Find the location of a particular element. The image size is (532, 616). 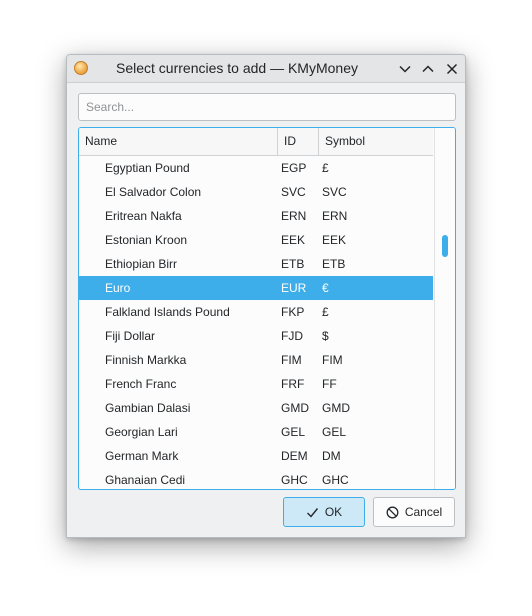

window-title: Select currencies to add — KMyMoney is located at coordinates (237, 68).